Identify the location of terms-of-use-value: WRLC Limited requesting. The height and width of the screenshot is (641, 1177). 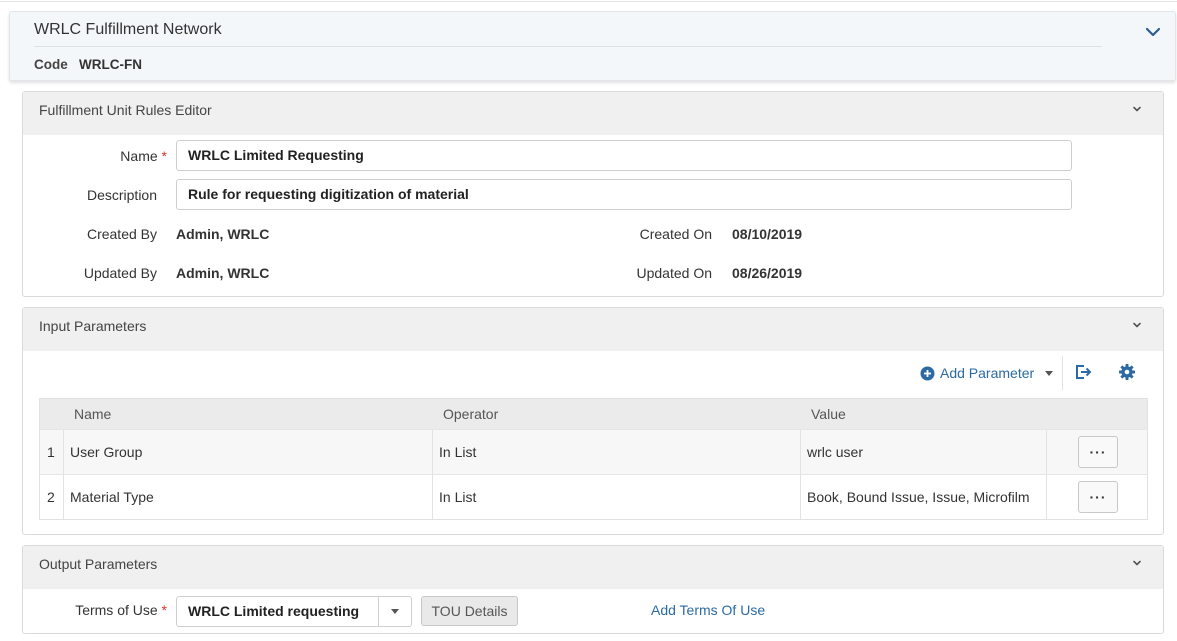
(274, 611).